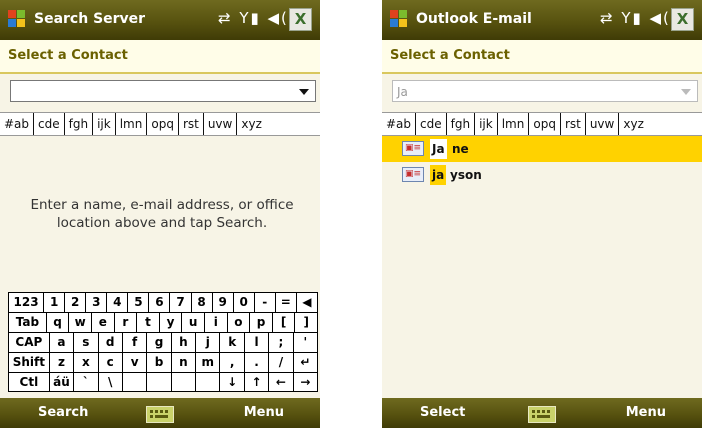 This screenshot has width=702, height=428. Describe the element at coordinates (118, 302) in the screenshot. I see `keyboard-key: 4` at that location.